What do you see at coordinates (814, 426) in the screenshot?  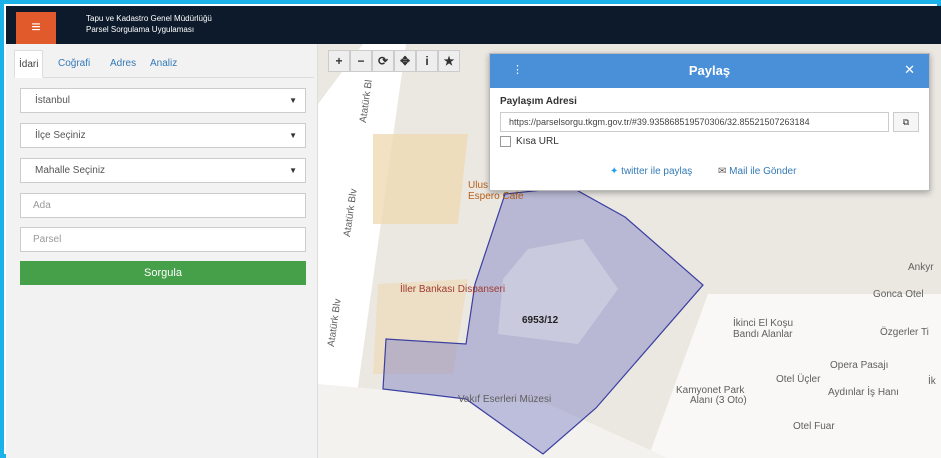 I see `poi-label: Otel Fuar` at bounding box center [814, 426].